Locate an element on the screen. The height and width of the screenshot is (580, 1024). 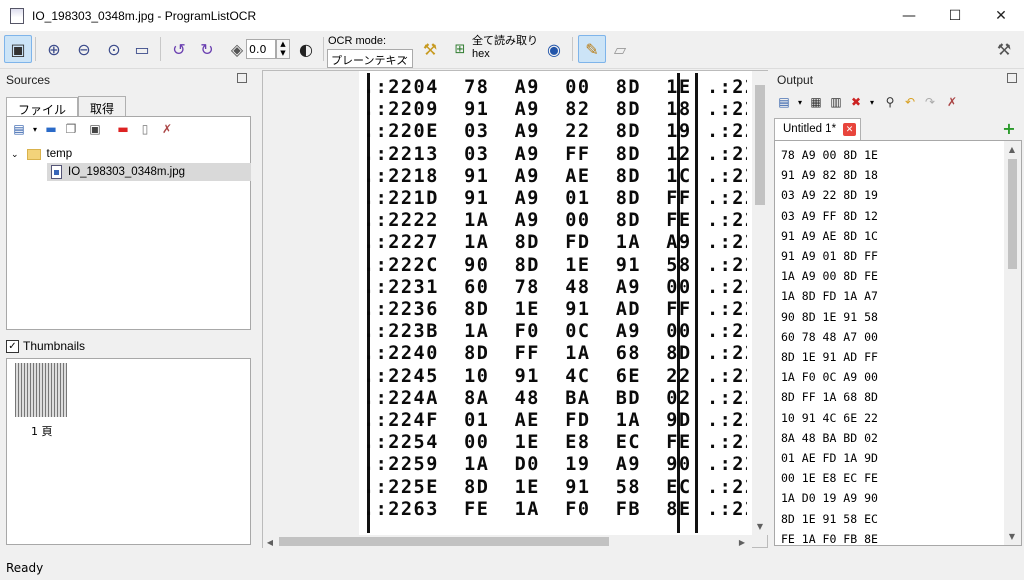
scan-line-partial: .:225E 8D 1E 91 58 EC is located at coordinates (727, 487).